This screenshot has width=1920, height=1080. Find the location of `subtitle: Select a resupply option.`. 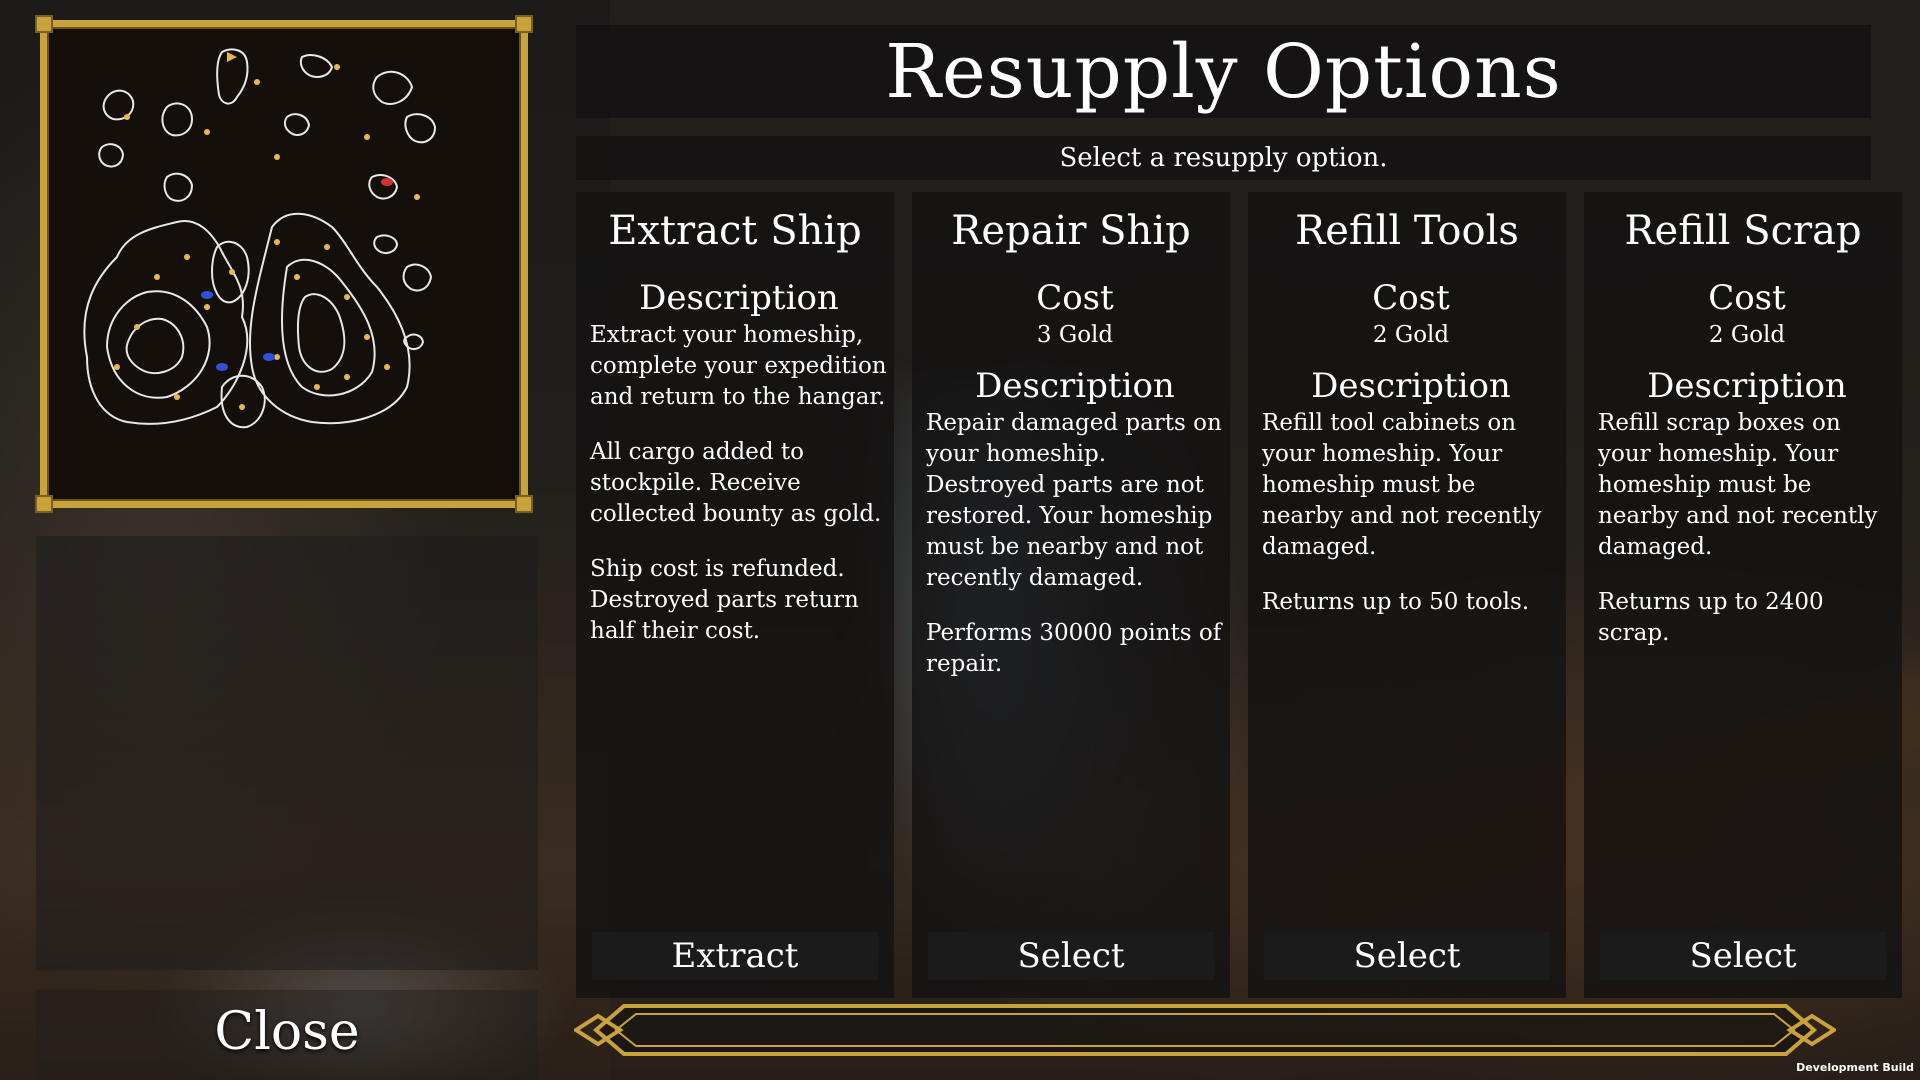

subtitle: Select a resupply option. is located at coordinates (1223, 158).